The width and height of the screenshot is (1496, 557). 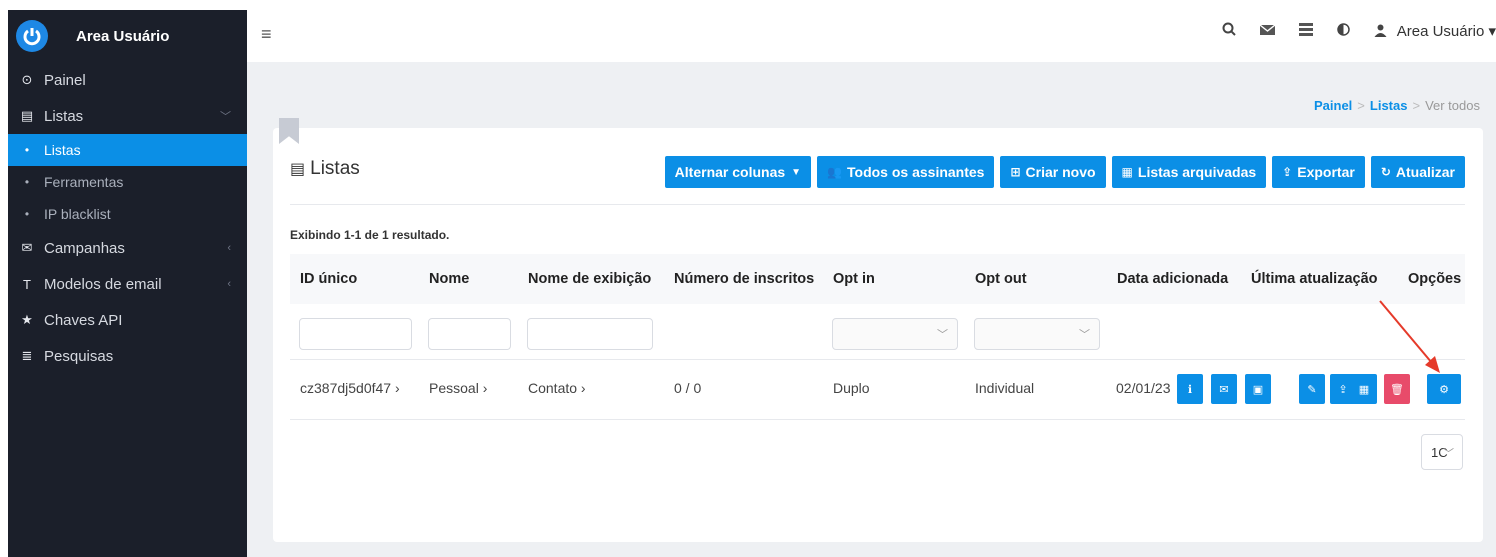 I want to click on sidebar-item-label: Modelos de email, so click(x=103, y=284).